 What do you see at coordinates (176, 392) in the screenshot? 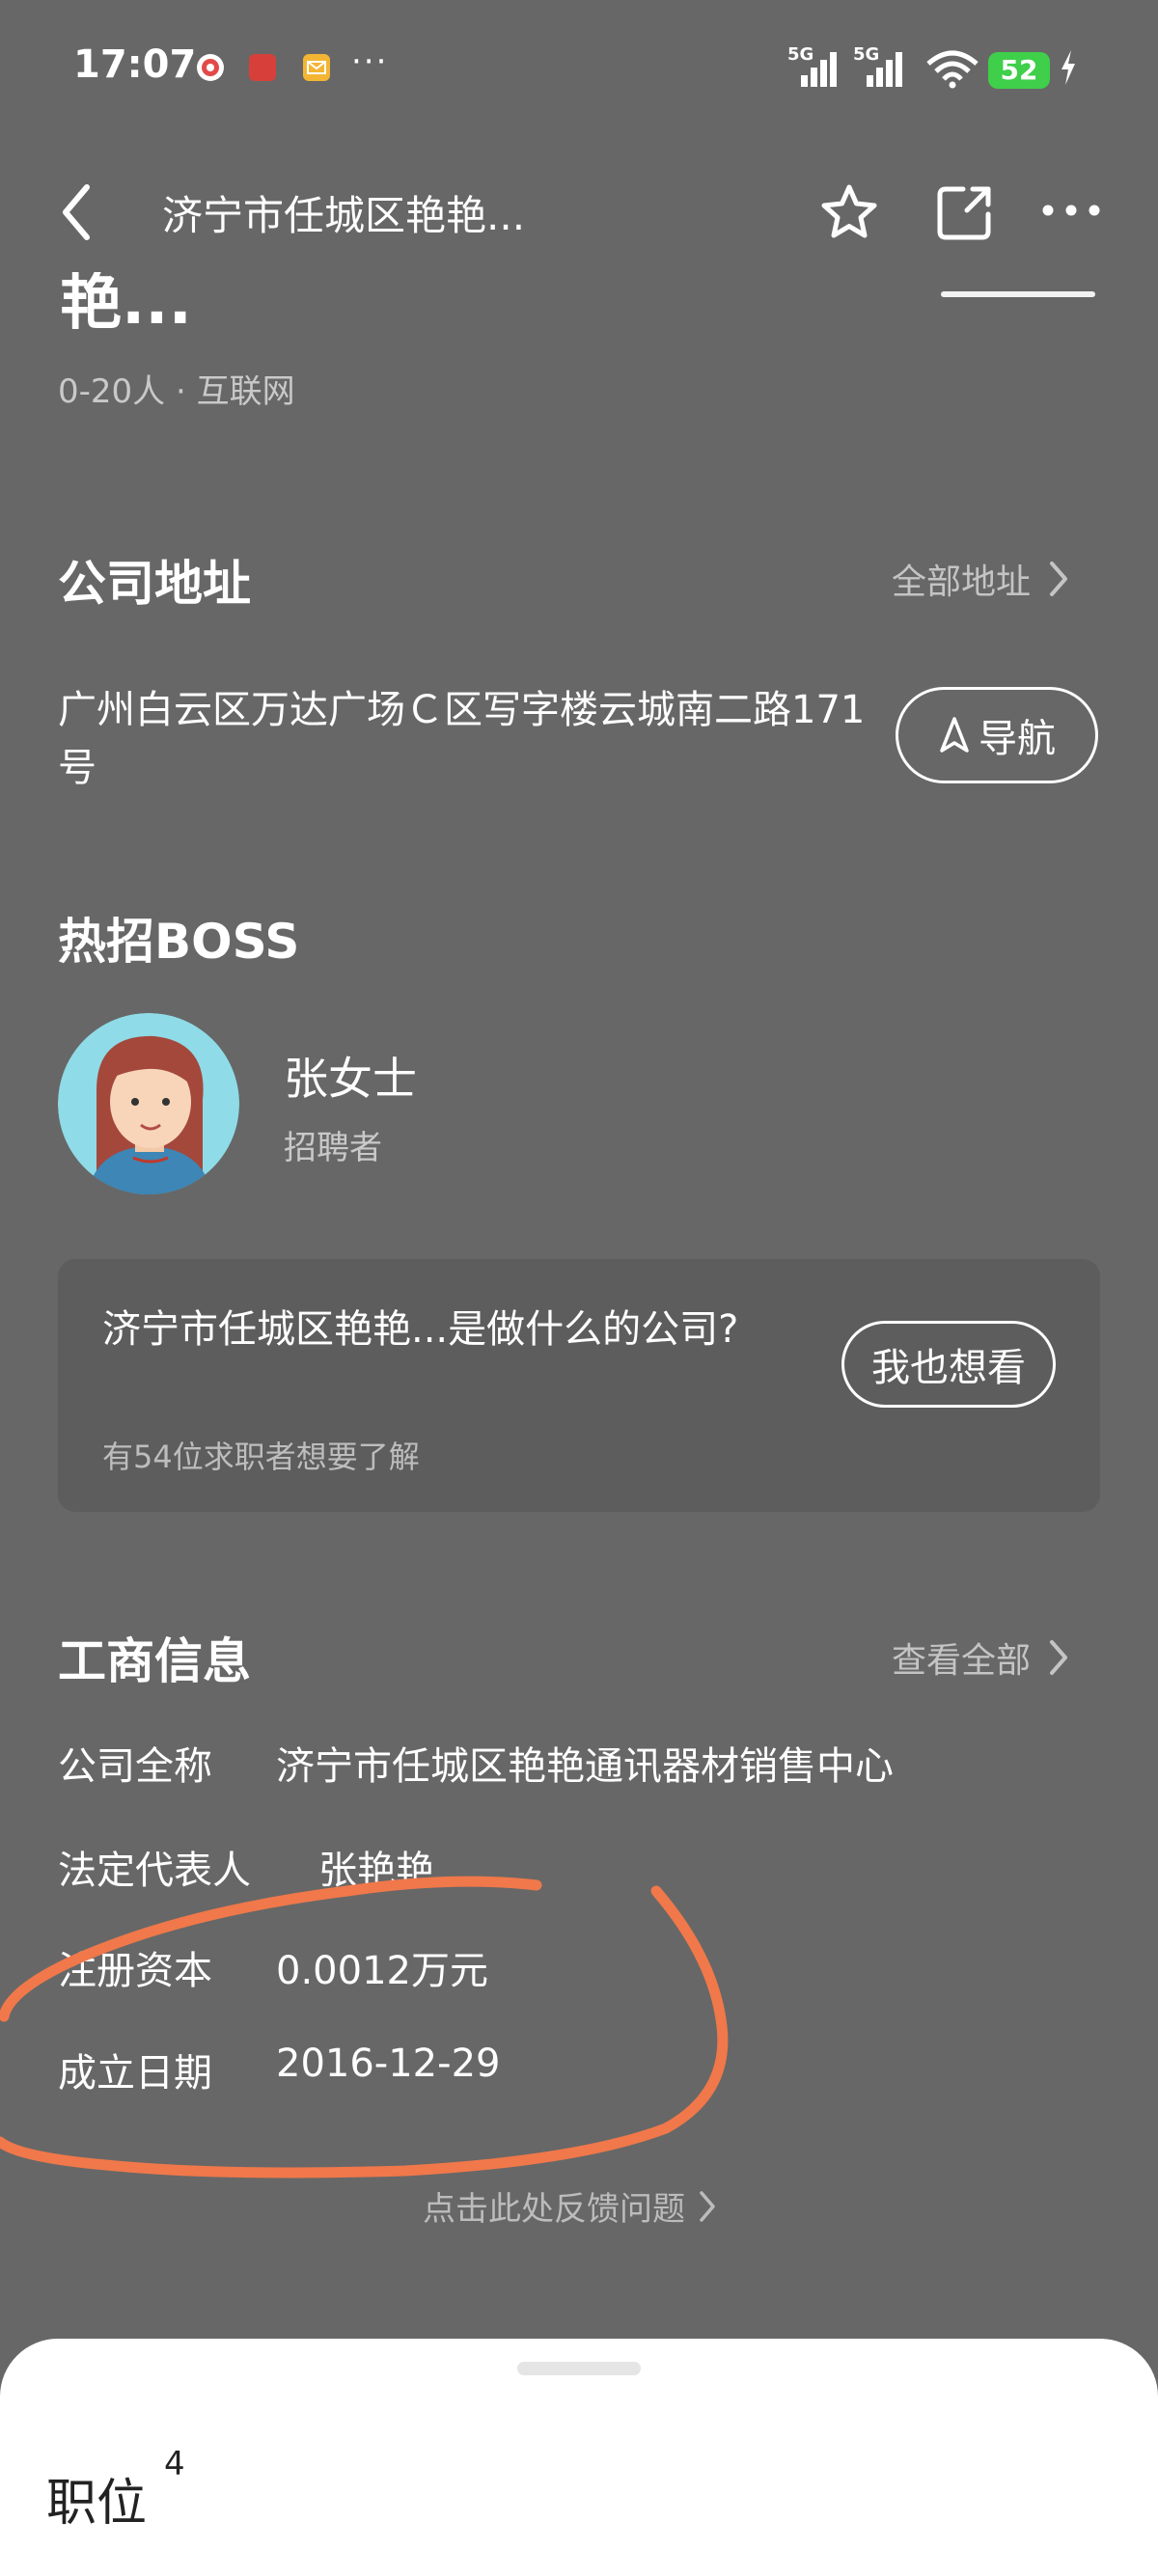
I see `company-meta: 0-20人 · 互联网` at bounding box center [176, 392].